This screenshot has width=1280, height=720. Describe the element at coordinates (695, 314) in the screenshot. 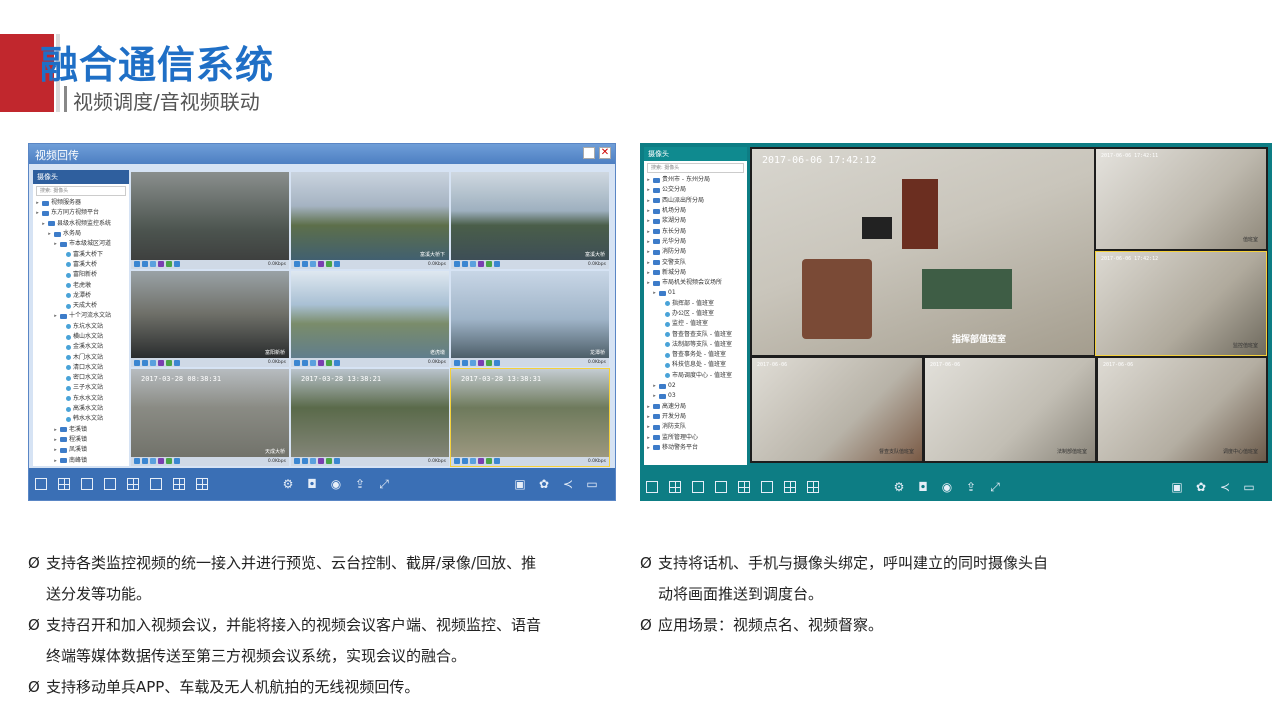

I see `tree-item: 办公区 - 值班室` at that location.